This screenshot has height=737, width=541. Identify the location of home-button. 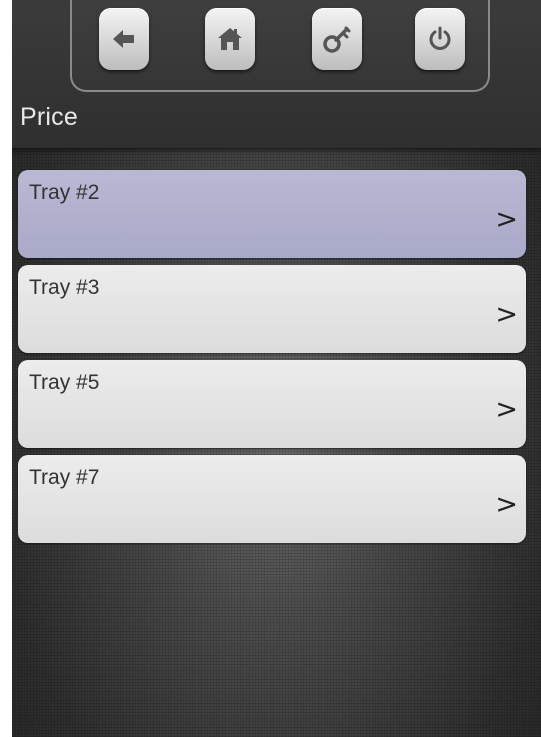
(230, 39).